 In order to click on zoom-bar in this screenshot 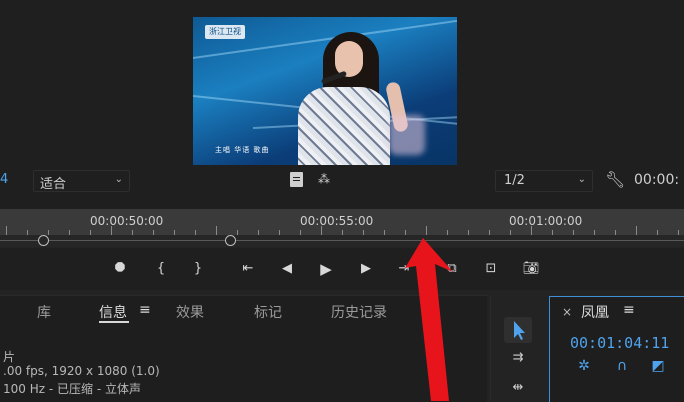, I will do `click(342, 241)`.